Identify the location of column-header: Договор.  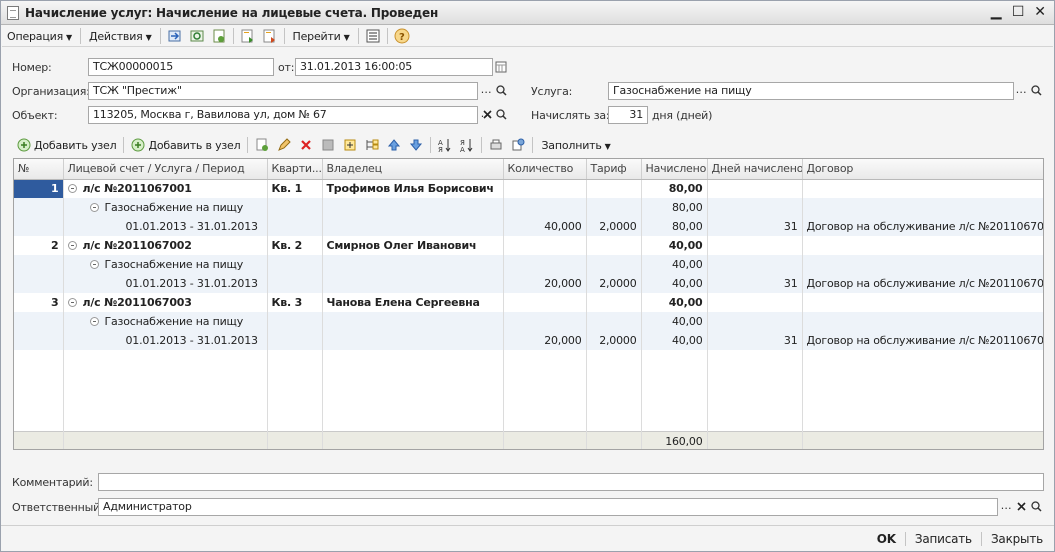
(922, 169).